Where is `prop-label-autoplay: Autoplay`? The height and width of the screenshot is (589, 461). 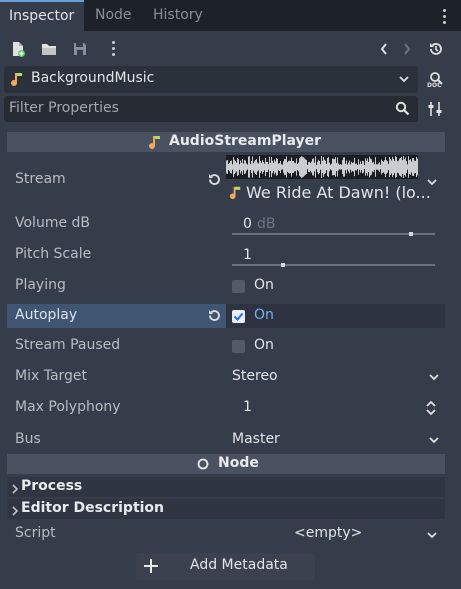 prop-label-autoplay: Autoplay is located at coordinates (46, 315).